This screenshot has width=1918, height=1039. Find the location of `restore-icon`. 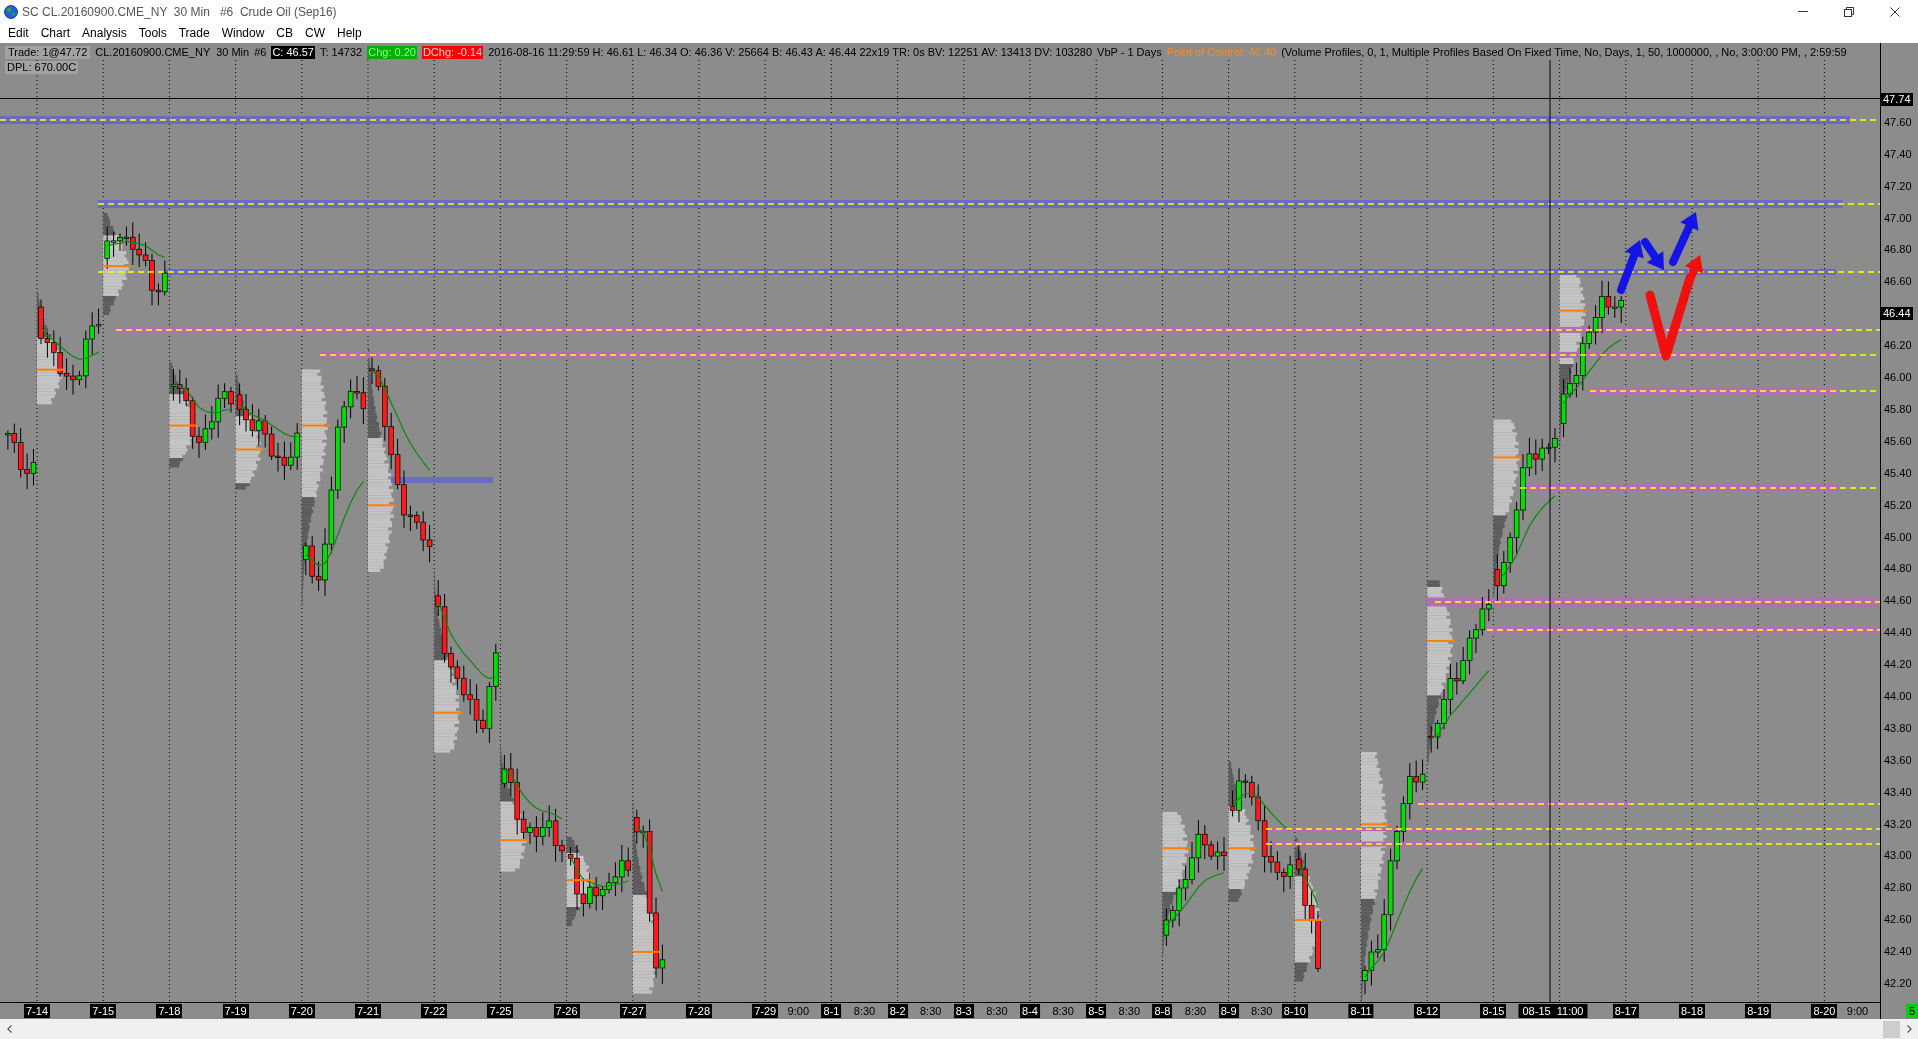

restore-icon is located at coordinates (1849, 11).